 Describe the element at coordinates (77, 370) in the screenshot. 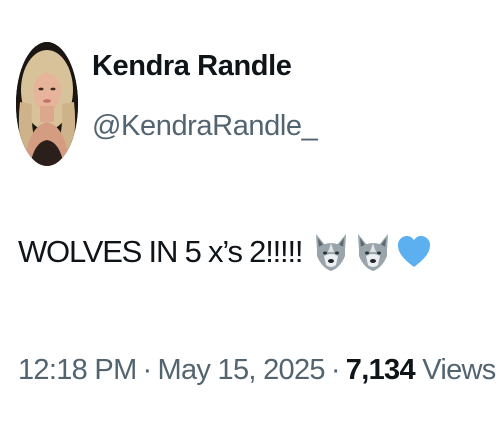

I see `tweet-time: 12:18 PM` at that location.